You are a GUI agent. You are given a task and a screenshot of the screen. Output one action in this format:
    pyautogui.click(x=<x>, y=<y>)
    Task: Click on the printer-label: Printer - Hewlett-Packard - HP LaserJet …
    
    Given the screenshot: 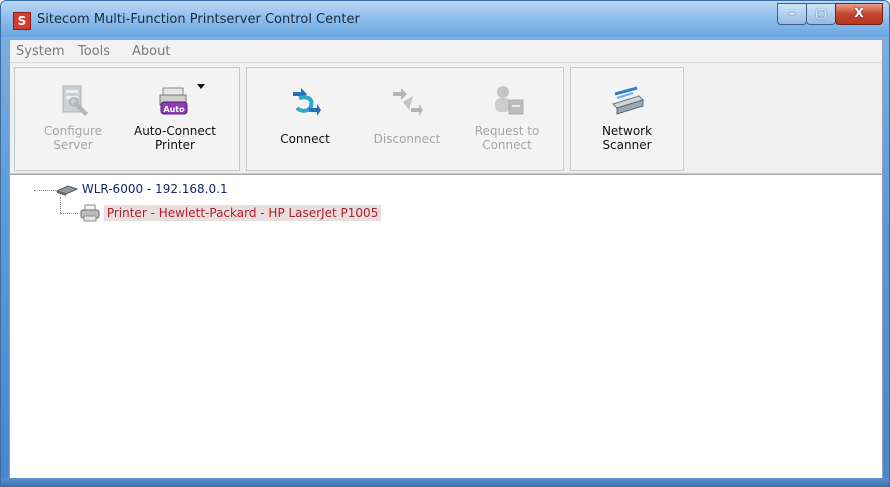 What is the action you would take?
    pyautogui.click(x=242, y=212)
    